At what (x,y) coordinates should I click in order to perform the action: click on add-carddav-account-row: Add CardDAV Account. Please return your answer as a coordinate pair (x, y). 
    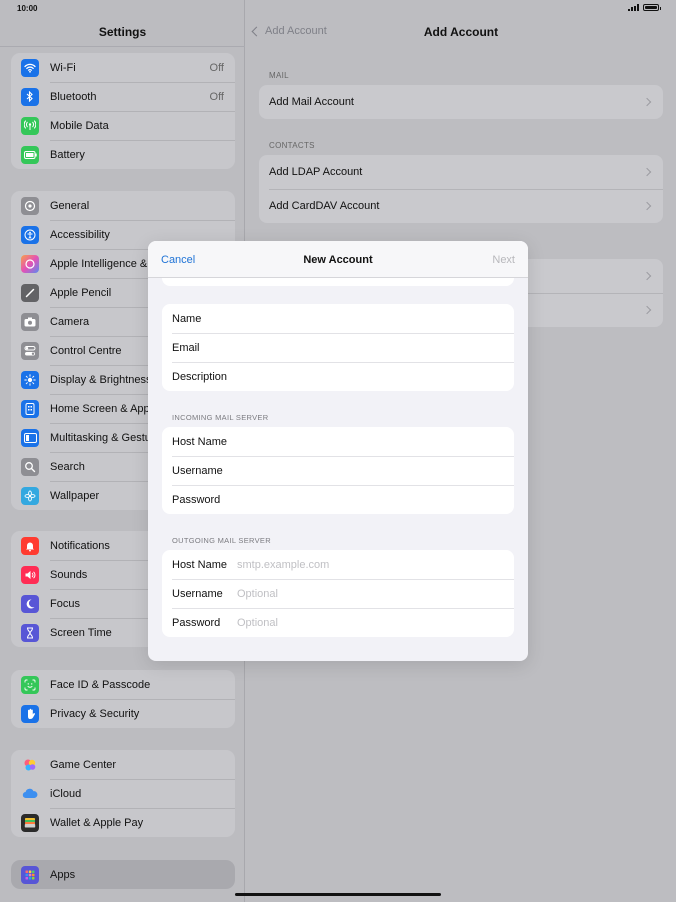
    Looking at the image, I should click on (461, 206).